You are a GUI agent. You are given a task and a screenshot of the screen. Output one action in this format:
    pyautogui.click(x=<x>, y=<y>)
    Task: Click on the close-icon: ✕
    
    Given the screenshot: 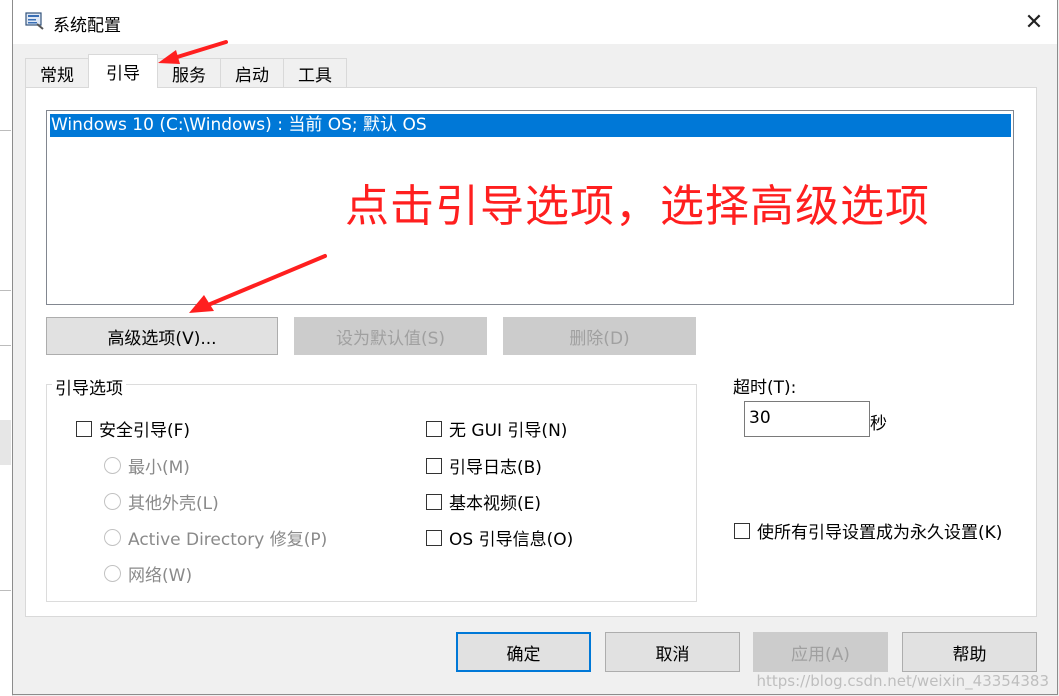 What is the action you would take?
    pyautogui.click(x=1034, y=22)
    